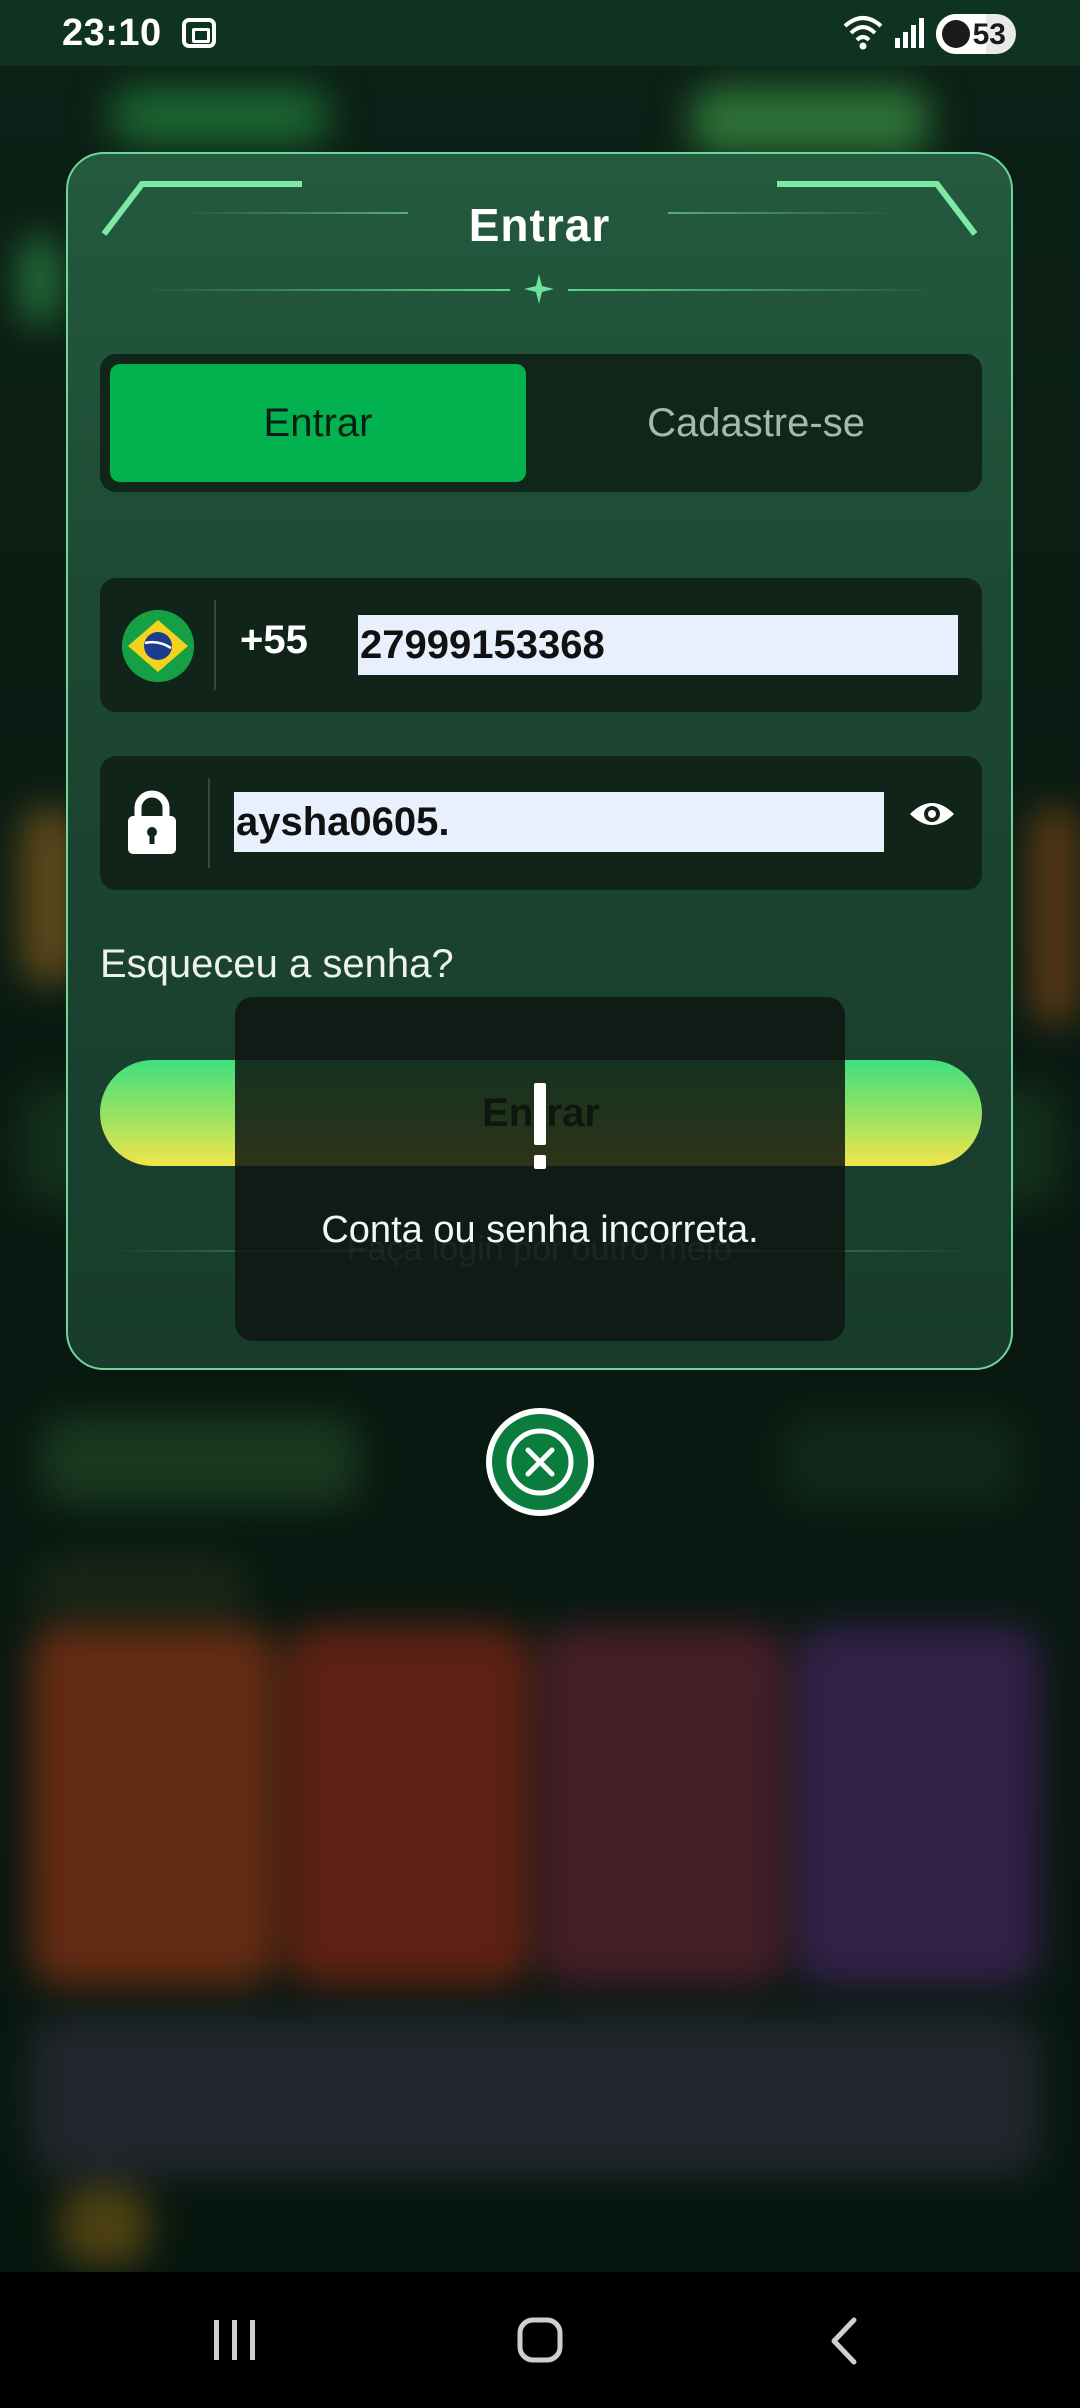 Image resolution: width=1080 pixels, height=2408 pixels. I want to click on phone-field: +55 27999153368, so click(541, 645).